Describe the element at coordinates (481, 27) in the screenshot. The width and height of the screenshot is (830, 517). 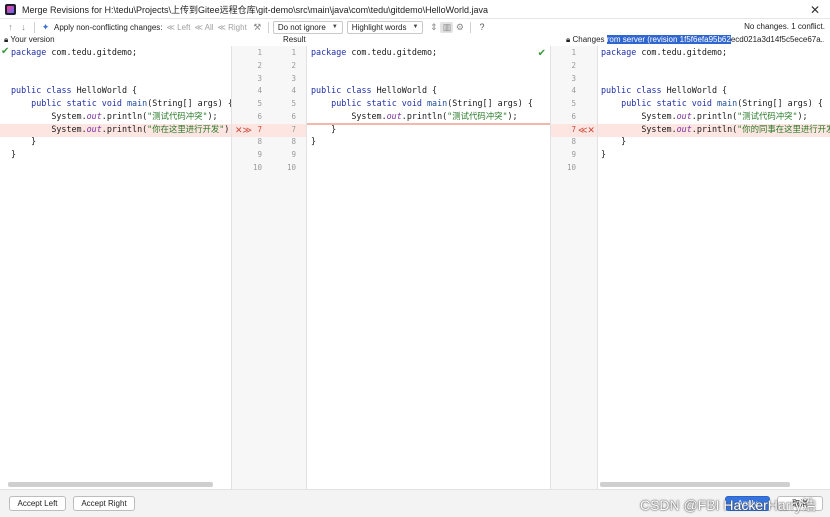
I see `help-icon: ?` at that location.